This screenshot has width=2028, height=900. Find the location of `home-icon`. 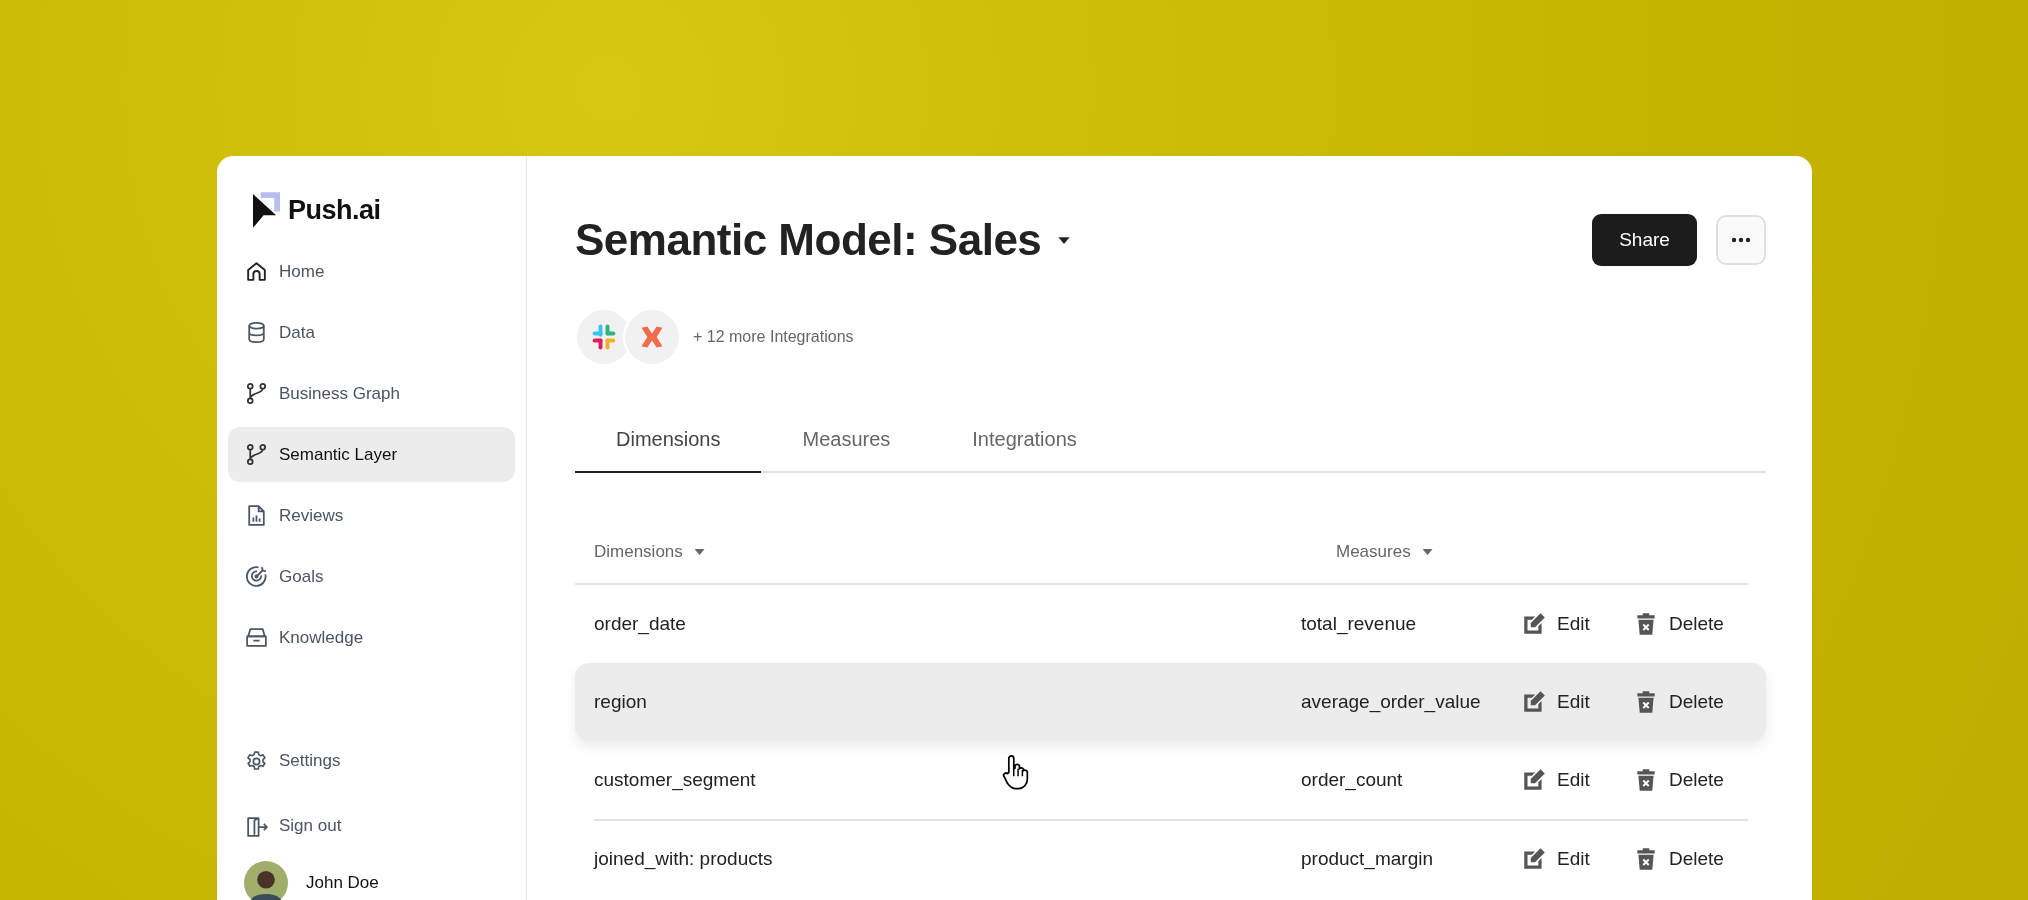

home-icon is located at coordinates (256, 271).